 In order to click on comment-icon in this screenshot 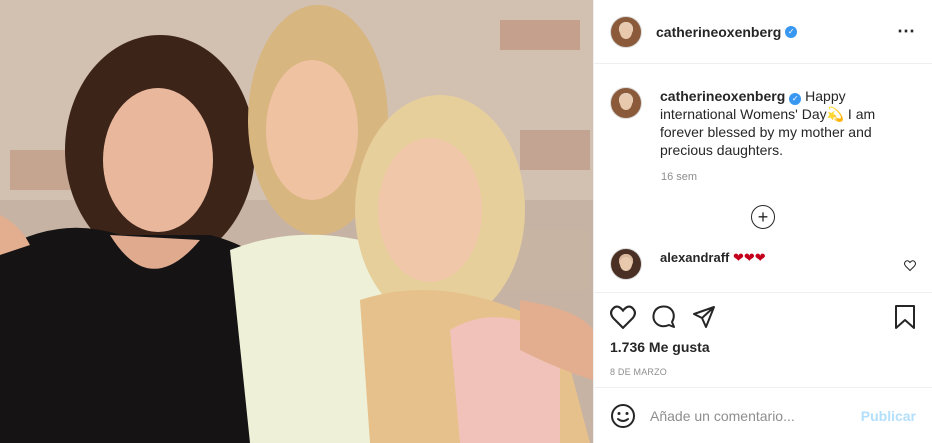, I will do `click(664, 319)`.